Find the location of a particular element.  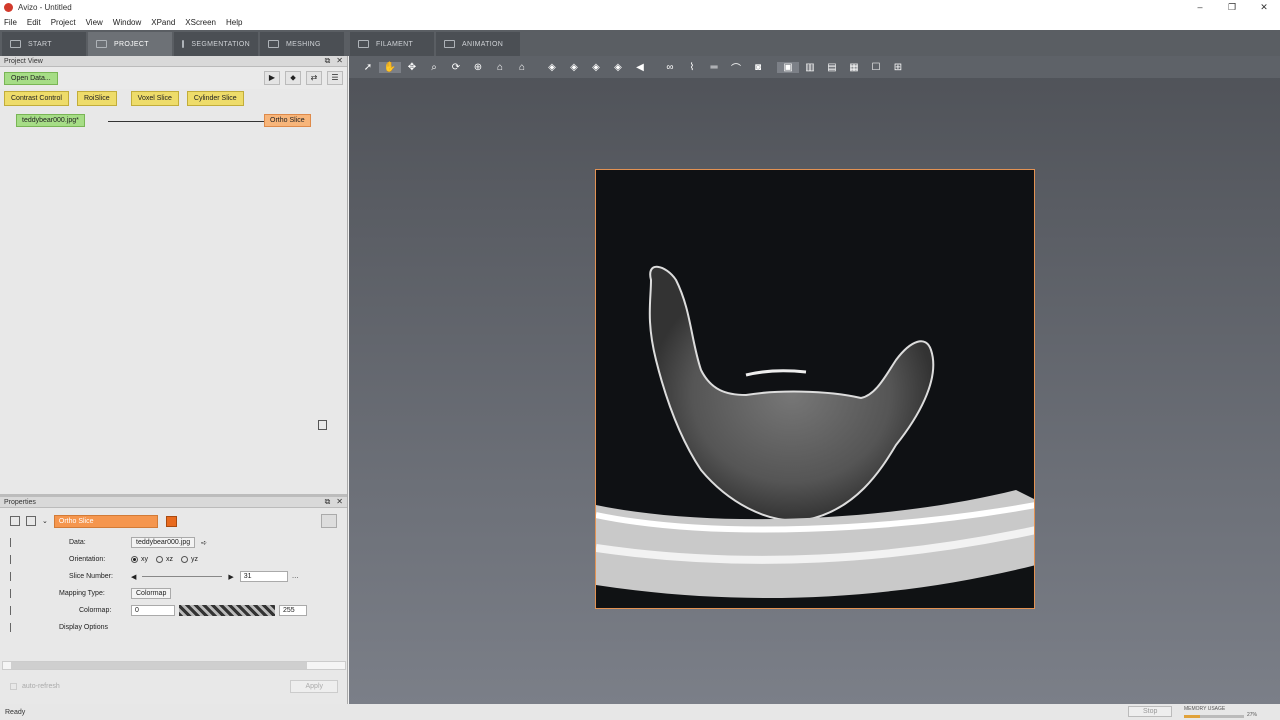

colormap-max-input: 255 is located at coordinates (293, 610).